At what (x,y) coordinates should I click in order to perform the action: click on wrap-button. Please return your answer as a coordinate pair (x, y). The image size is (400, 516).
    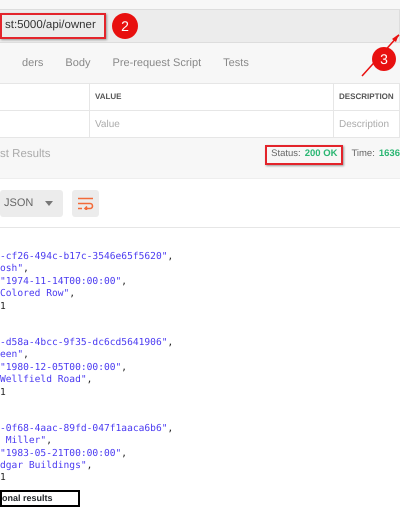
    Looking at the image, I should click on (85, 203).